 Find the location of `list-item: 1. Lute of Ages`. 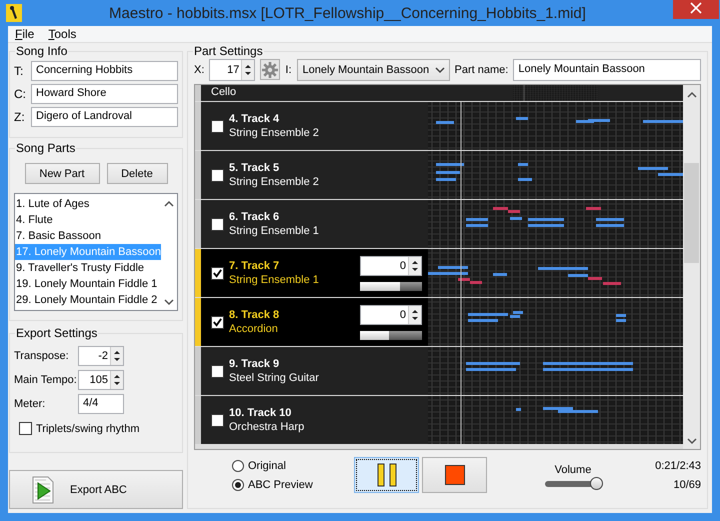

list-item: 1. Lute of Ages is located at coordinates (88, 204).